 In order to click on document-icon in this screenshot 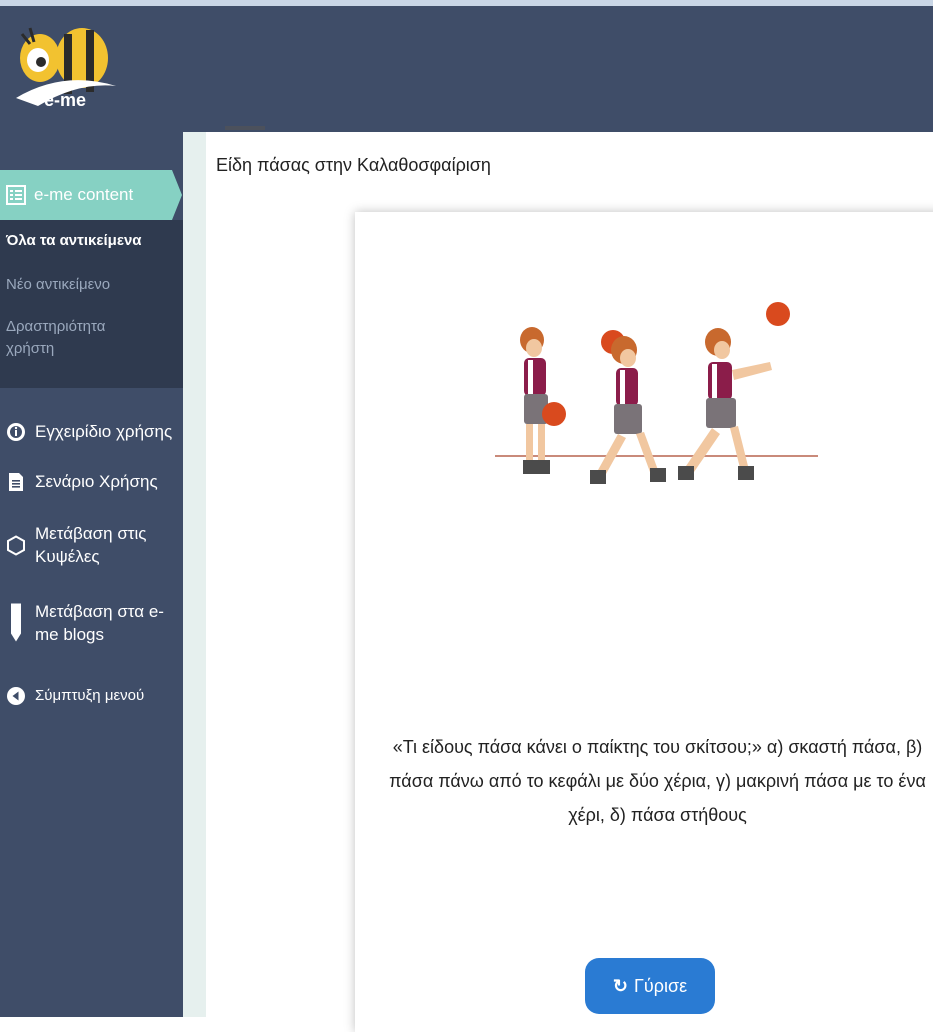, I will do `click(16, 482)`.